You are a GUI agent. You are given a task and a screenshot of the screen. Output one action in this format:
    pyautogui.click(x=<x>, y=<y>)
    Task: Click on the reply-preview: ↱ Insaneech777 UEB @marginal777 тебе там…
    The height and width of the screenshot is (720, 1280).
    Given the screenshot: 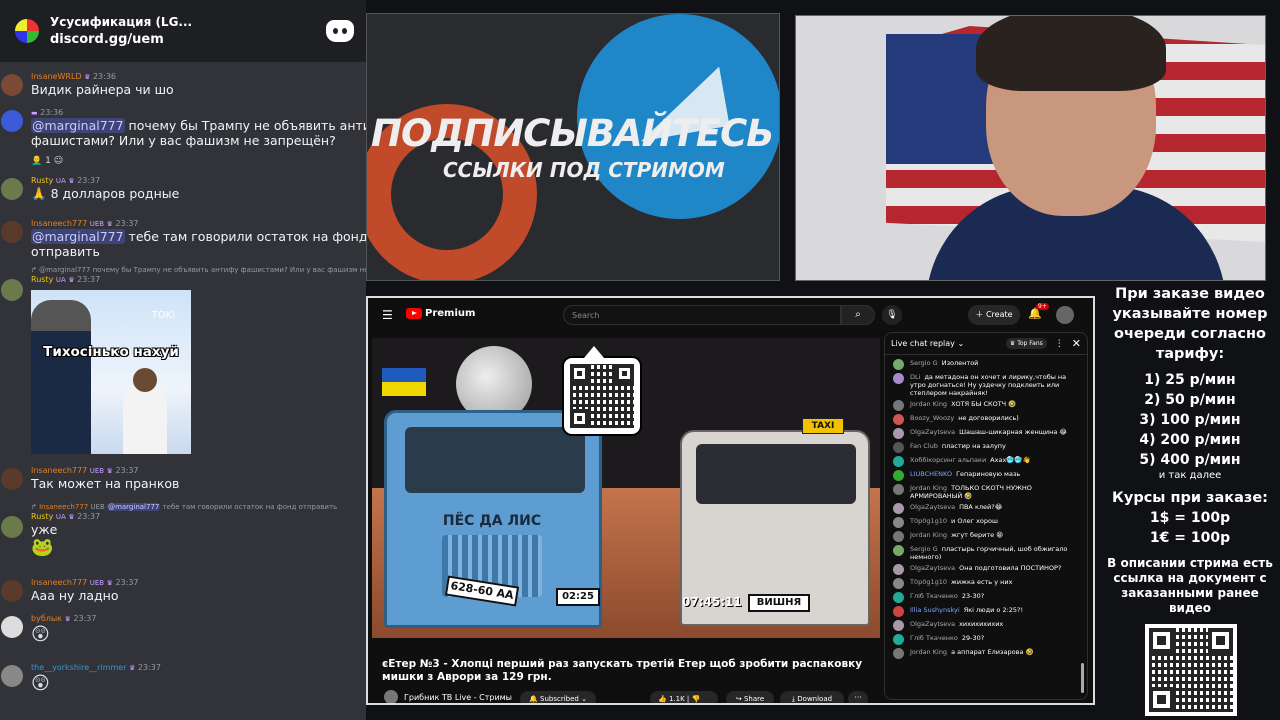 What is the action you would take?
    pyautogui.click(x=198, y=507)
    